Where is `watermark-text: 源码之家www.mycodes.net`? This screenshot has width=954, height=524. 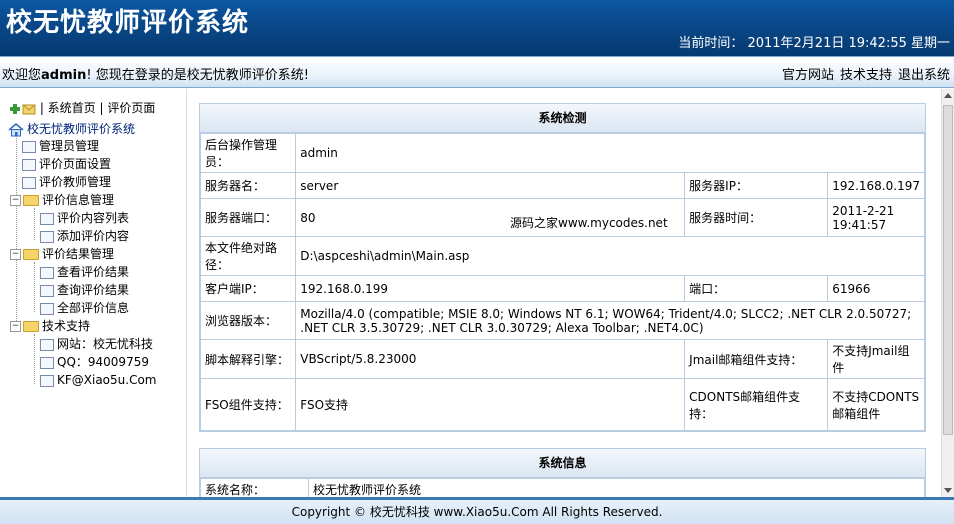
watermark-text: 源码之家www.mycodes.net is located at coordinates (589, 223).